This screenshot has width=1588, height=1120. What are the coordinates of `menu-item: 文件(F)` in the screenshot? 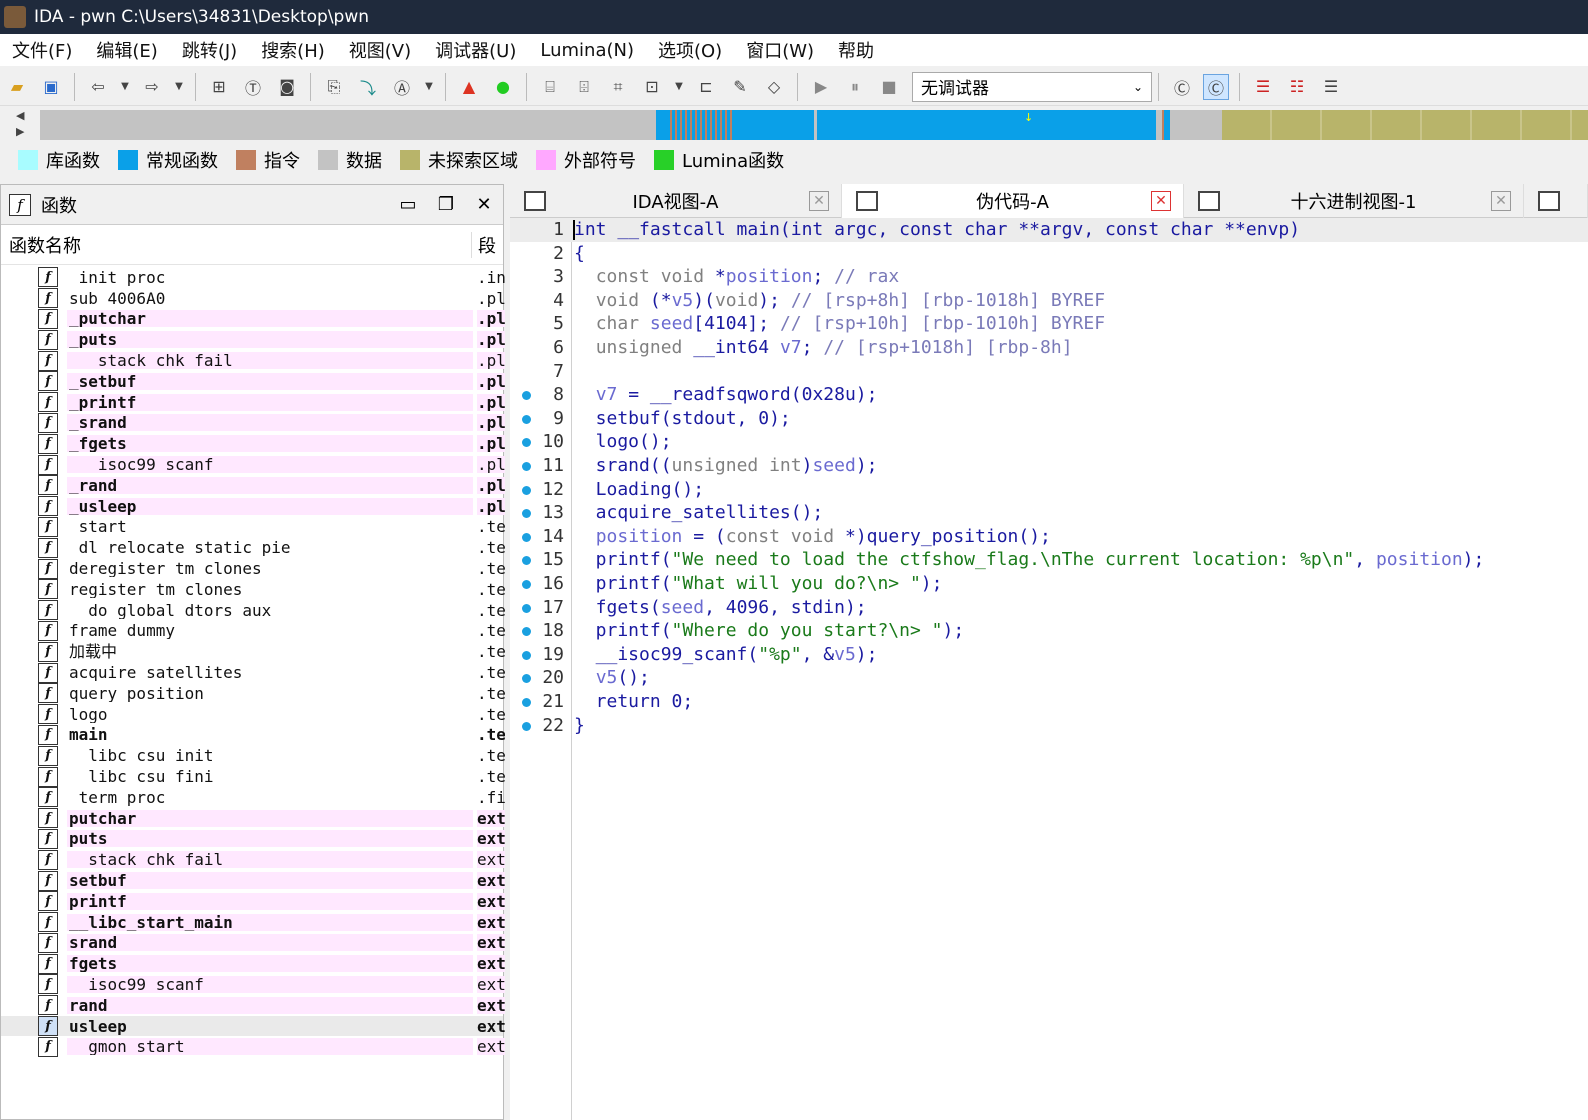 It's located at (42, 50).